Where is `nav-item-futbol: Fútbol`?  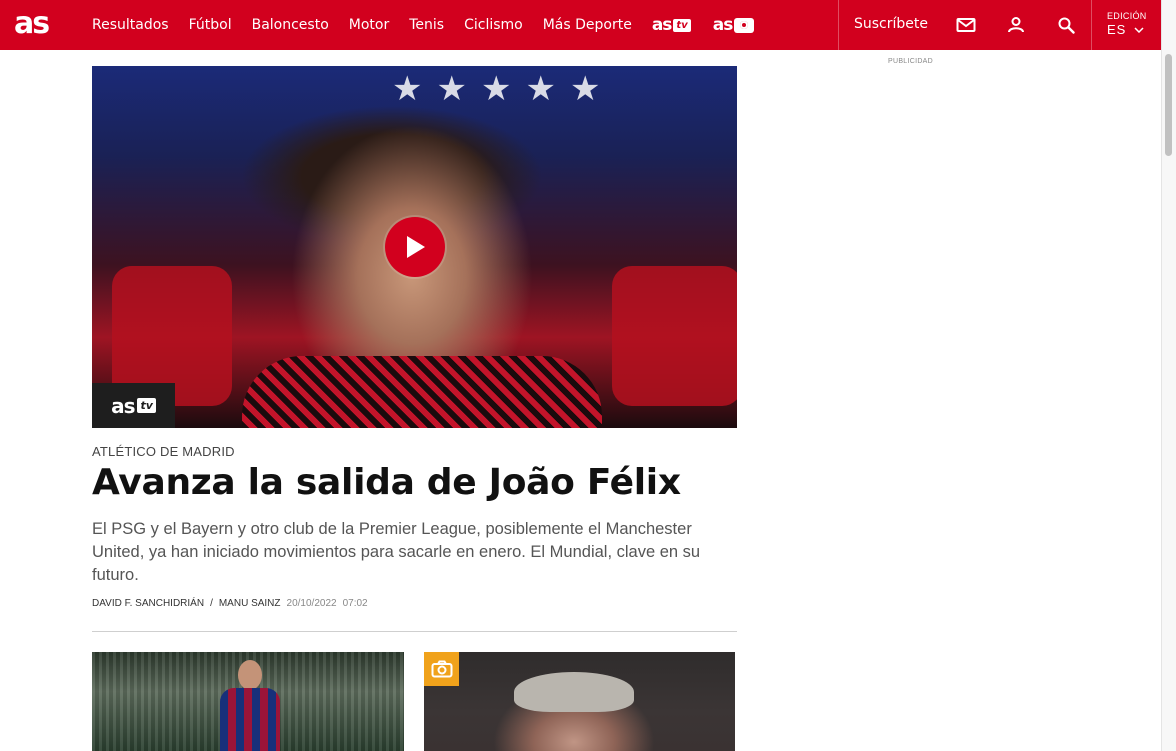 nav-item-futbol: Fútbol is located at coordinates (210, 25).